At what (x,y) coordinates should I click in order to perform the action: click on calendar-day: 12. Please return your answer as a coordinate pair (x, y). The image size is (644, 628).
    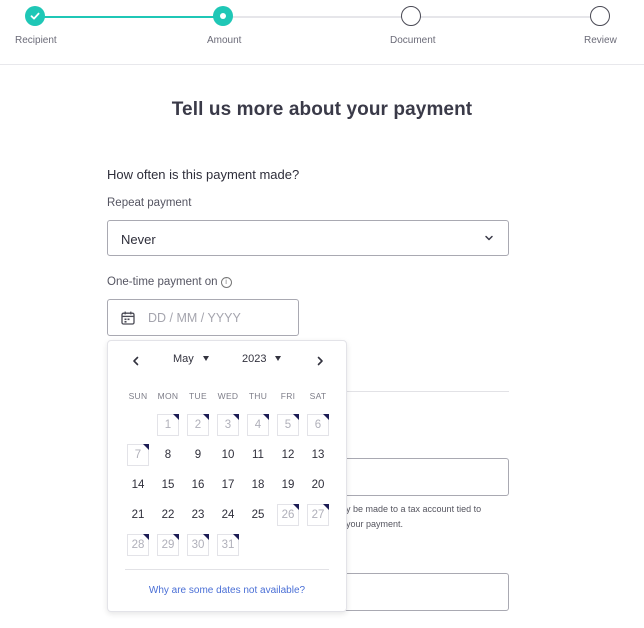
    Looking at the image, I should click on (288, 455).